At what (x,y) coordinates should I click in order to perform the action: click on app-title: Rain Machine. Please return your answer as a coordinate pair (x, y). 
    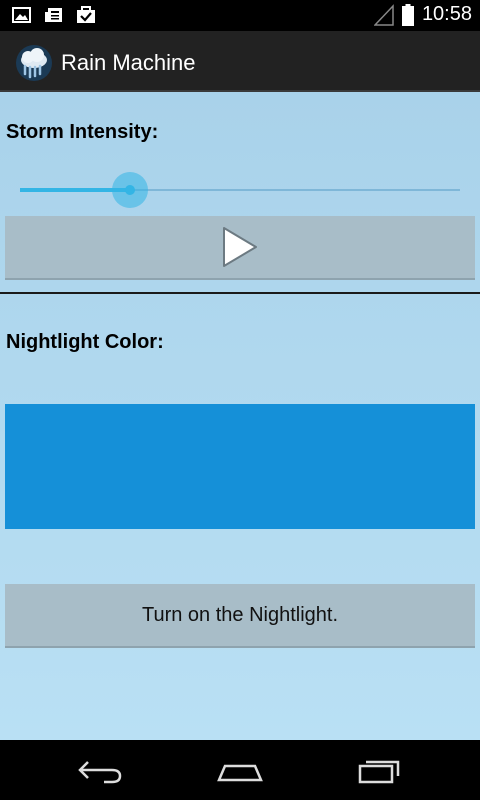
    Looking at the image, I should click on (128, 62).